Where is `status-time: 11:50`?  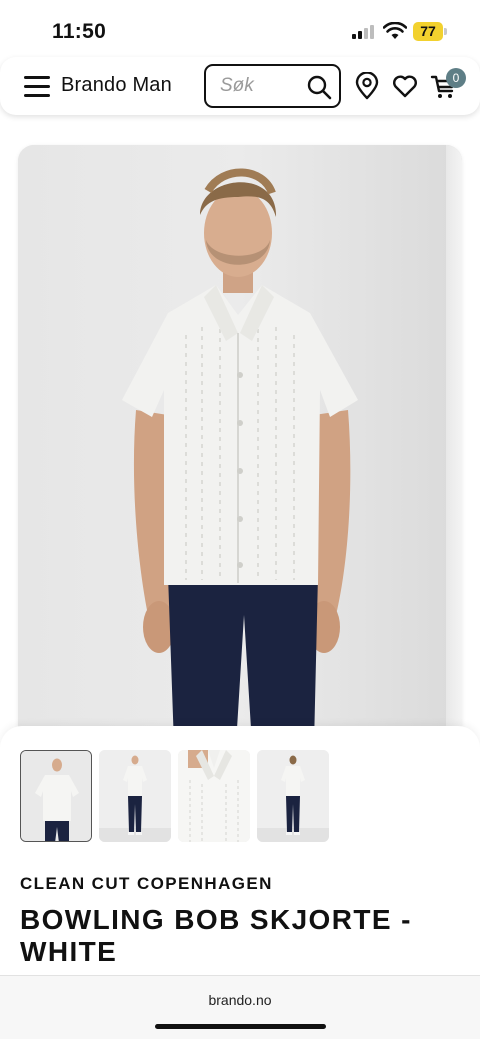 status-time: 11:50 is located at coordinates (79, 31).